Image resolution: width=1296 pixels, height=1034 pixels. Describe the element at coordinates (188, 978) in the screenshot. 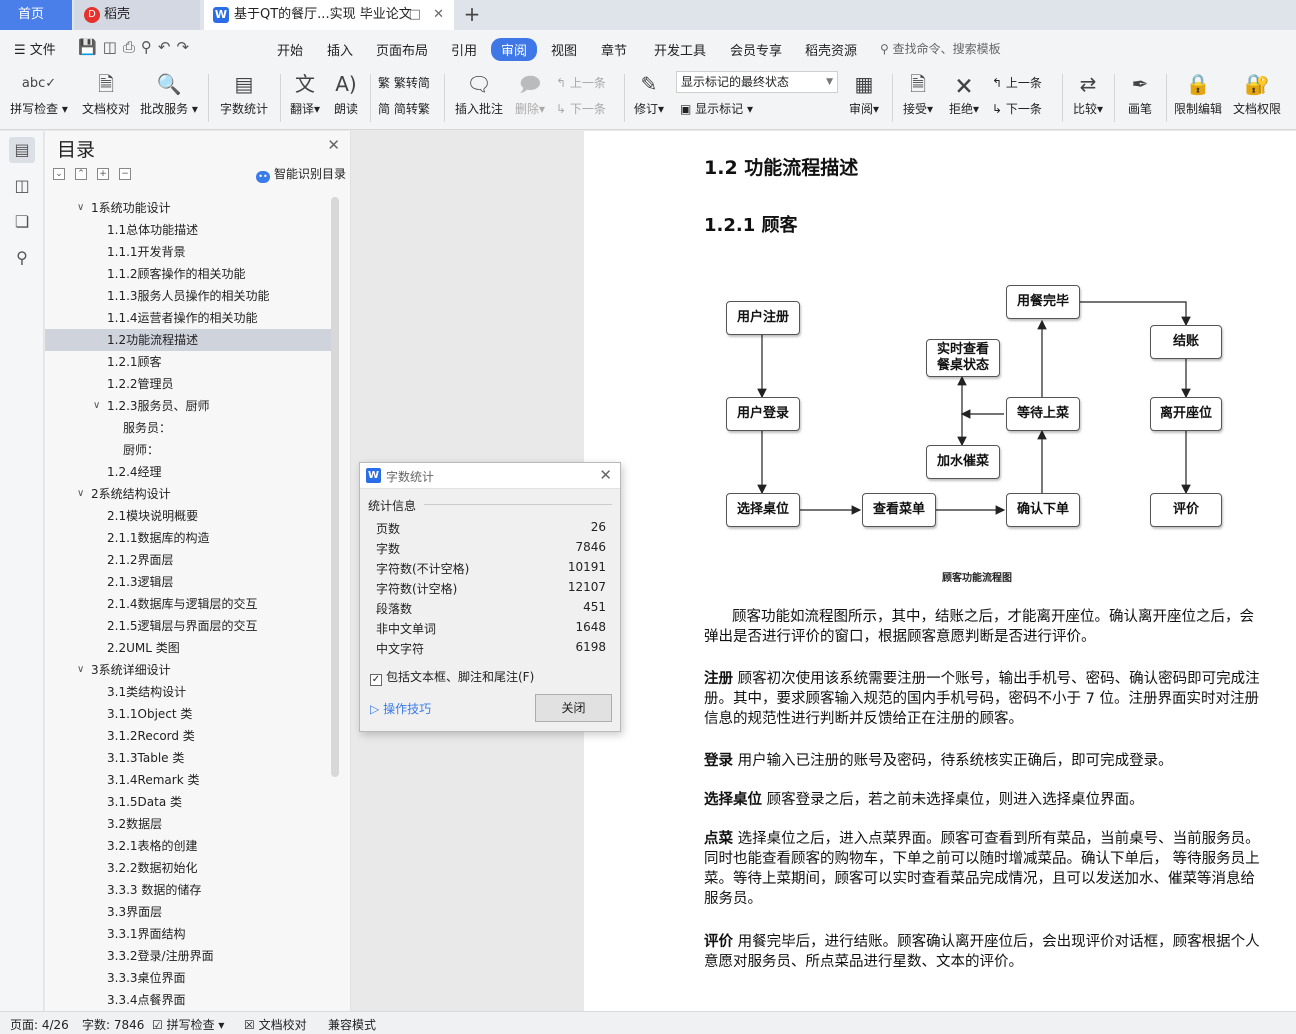

I see `toc-item: 3.3.3桌位界面` at that location.